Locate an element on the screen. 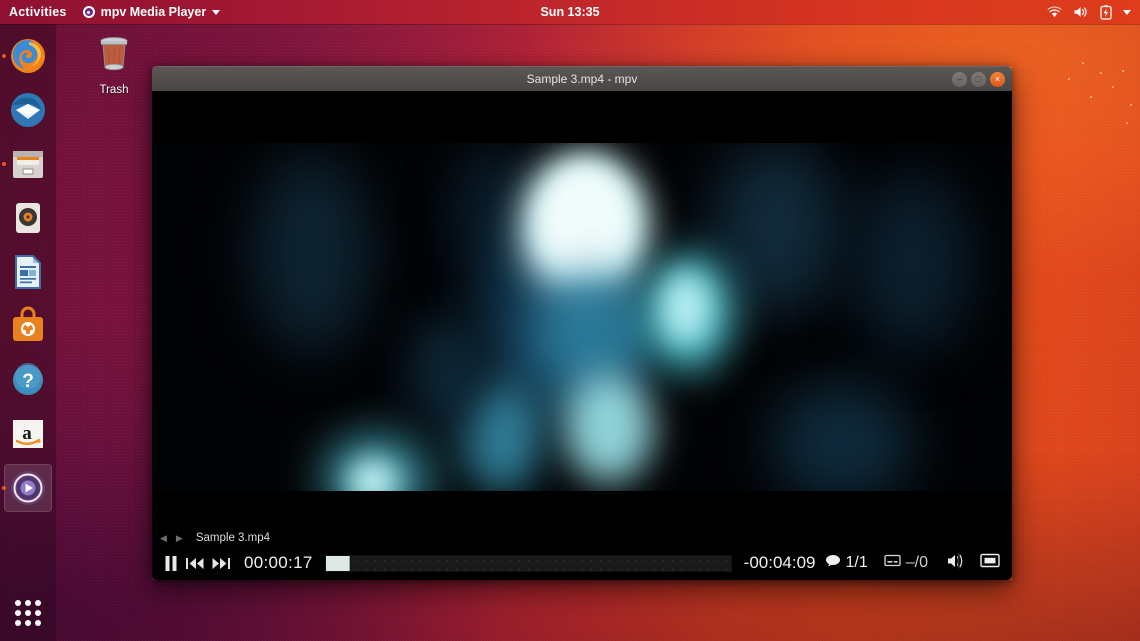  app-menu-label: mpv Media Player is located at coordinates (153, 12).